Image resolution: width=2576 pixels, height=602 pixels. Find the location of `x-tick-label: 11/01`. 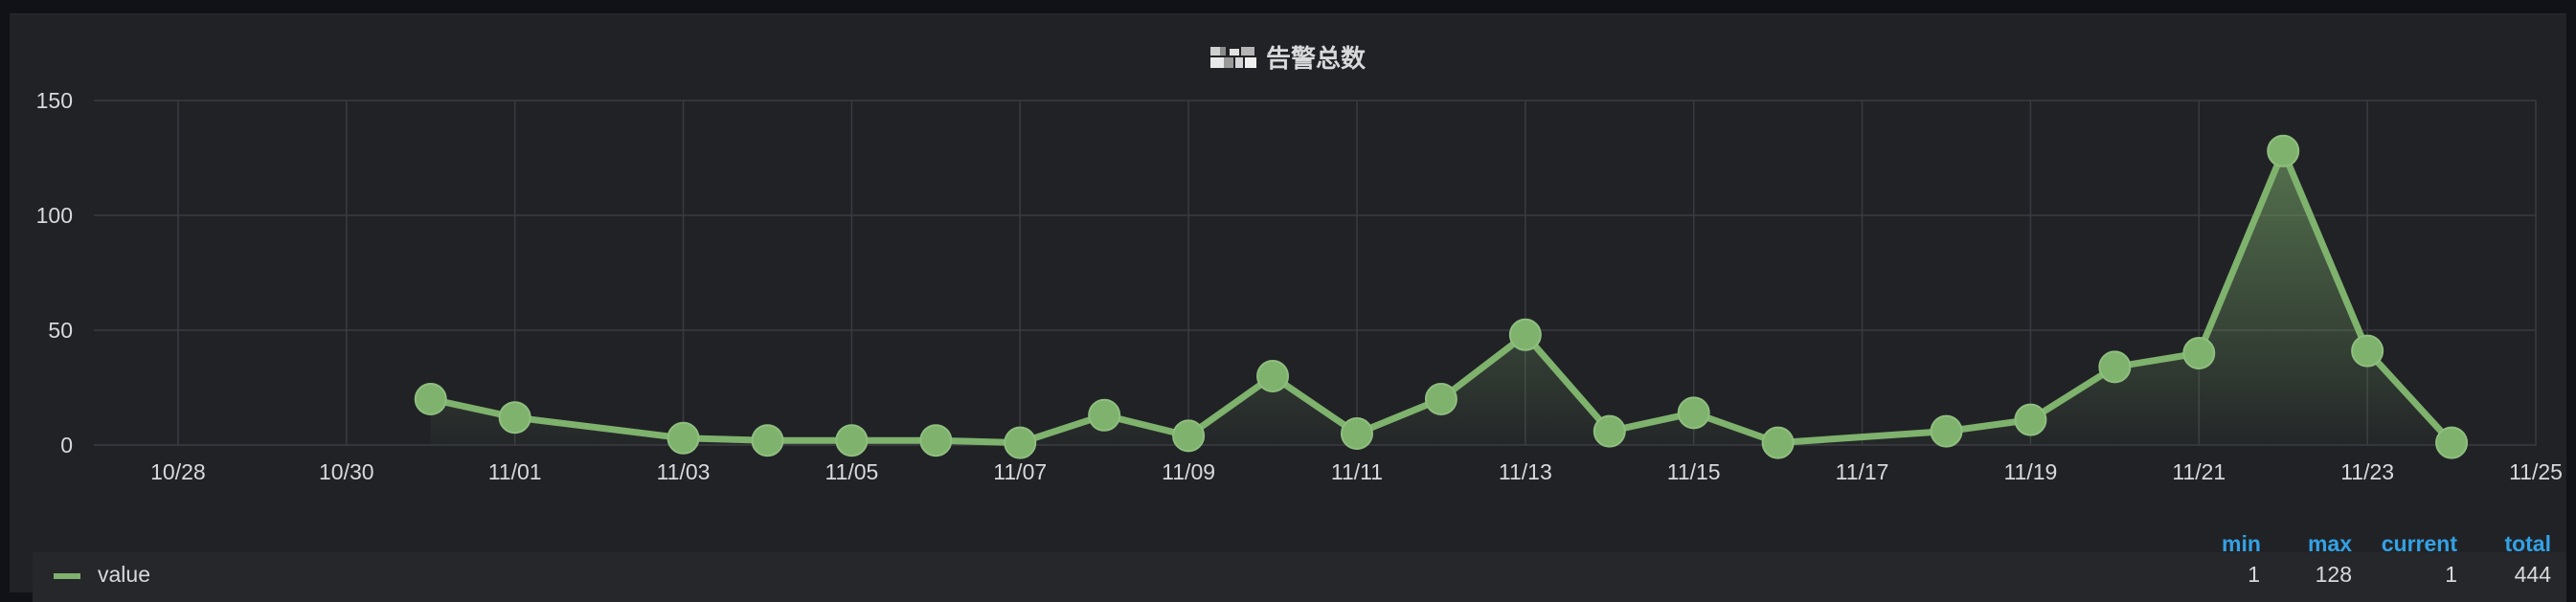

x-tick-label: 11/01 is located at coordinates (515, 472).